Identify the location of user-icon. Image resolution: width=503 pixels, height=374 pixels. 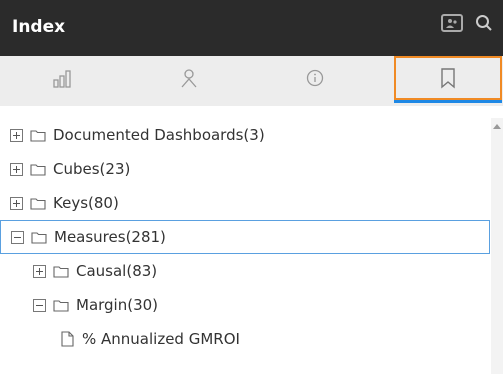
(189, 78).